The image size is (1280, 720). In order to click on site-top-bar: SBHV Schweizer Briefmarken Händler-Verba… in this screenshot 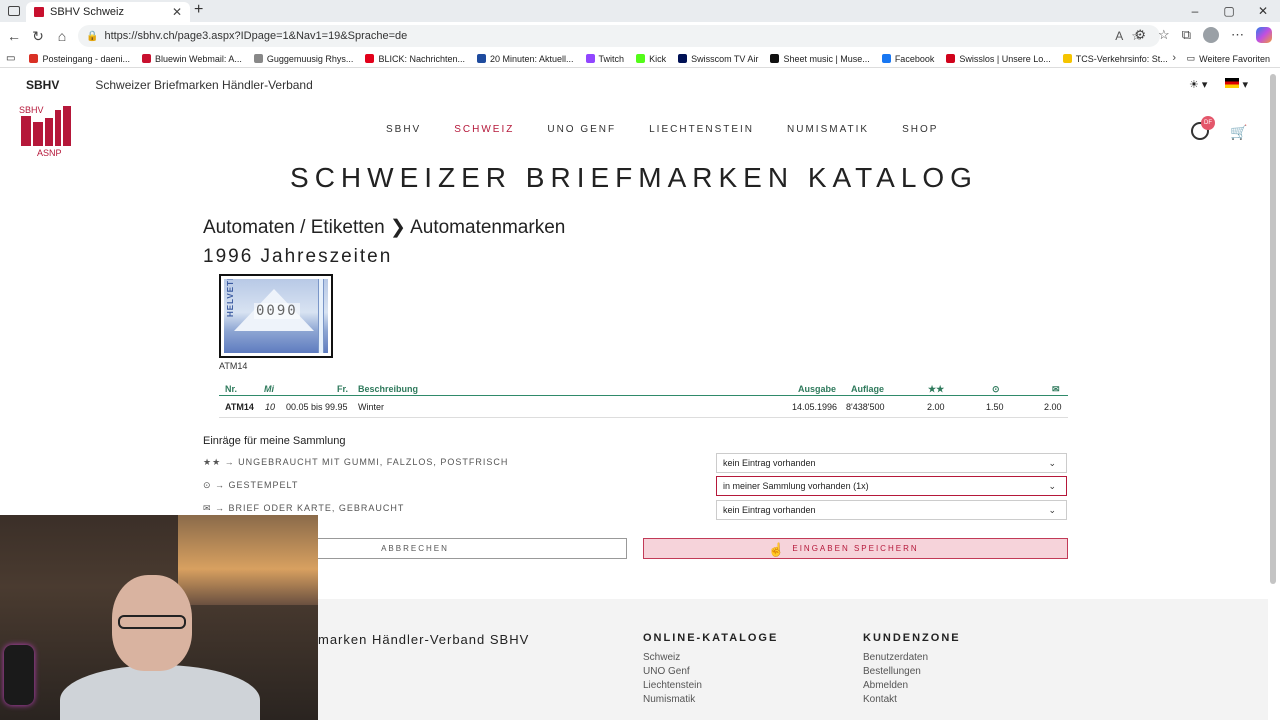, I will do `click(634, 85)`.